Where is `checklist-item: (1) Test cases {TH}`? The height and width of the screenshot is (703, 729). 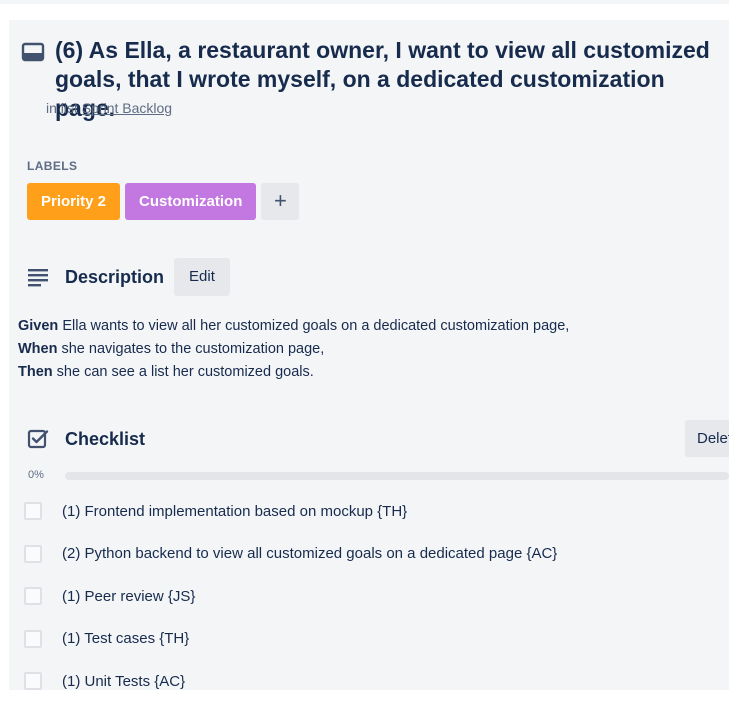 checklist-item: (1) Test cases {TH} is located at coordinates (374, 639).